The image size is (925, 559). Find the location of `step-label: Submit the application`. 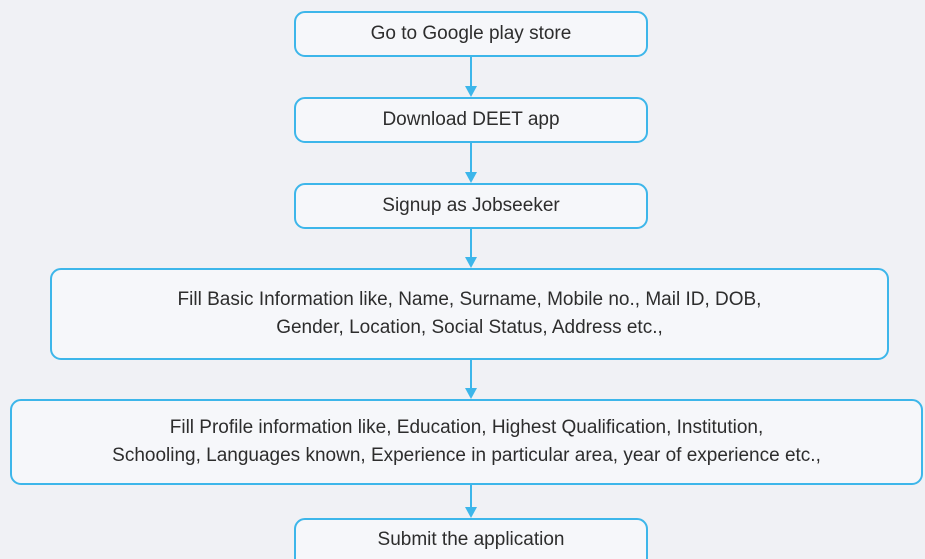

step-label: Submit the application is located at coordinates (471, 539).